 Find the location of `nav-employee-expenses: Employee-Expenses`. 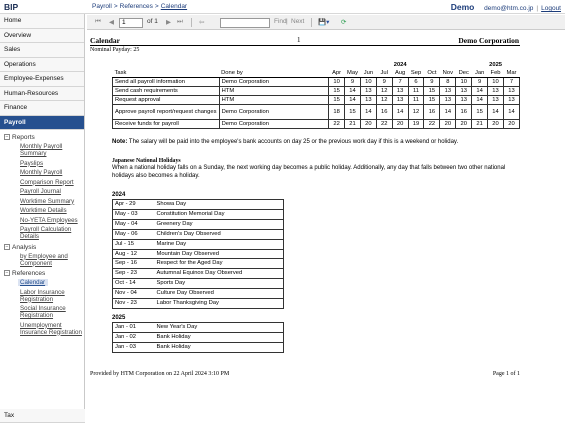

nav-employee-expenses: Employee-Expenses is located at coordinates (42, 79).